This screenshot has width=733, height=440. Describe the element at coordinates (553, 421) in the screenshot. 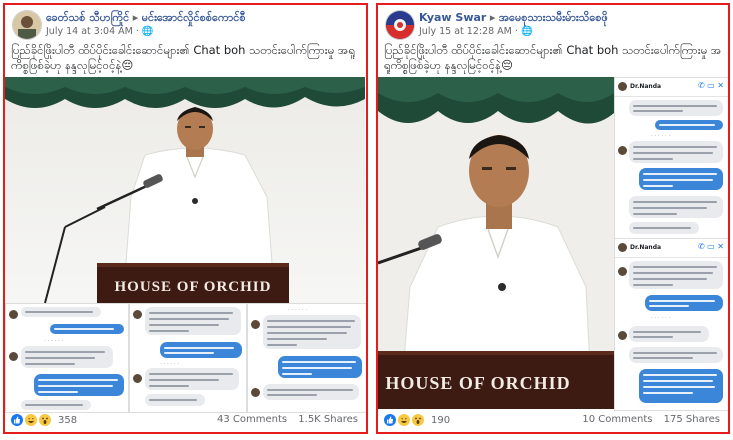

I see `post-footer: 190 10 Comments 175 Shares` at that location.